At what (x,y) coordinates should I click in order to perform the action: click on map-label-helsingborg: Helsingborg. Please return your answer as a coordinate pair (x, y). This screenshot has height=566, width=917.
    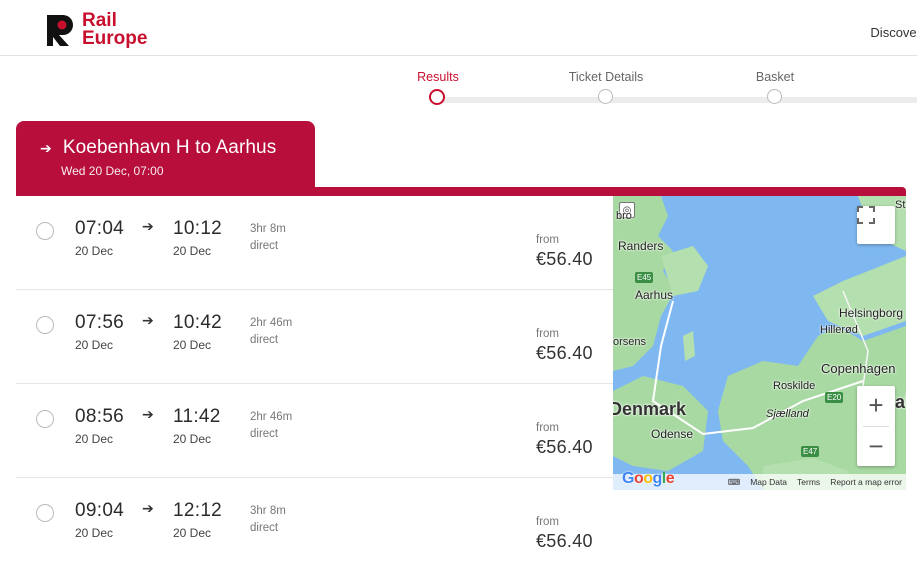
    Looking at the image, I should click on (871, 313).